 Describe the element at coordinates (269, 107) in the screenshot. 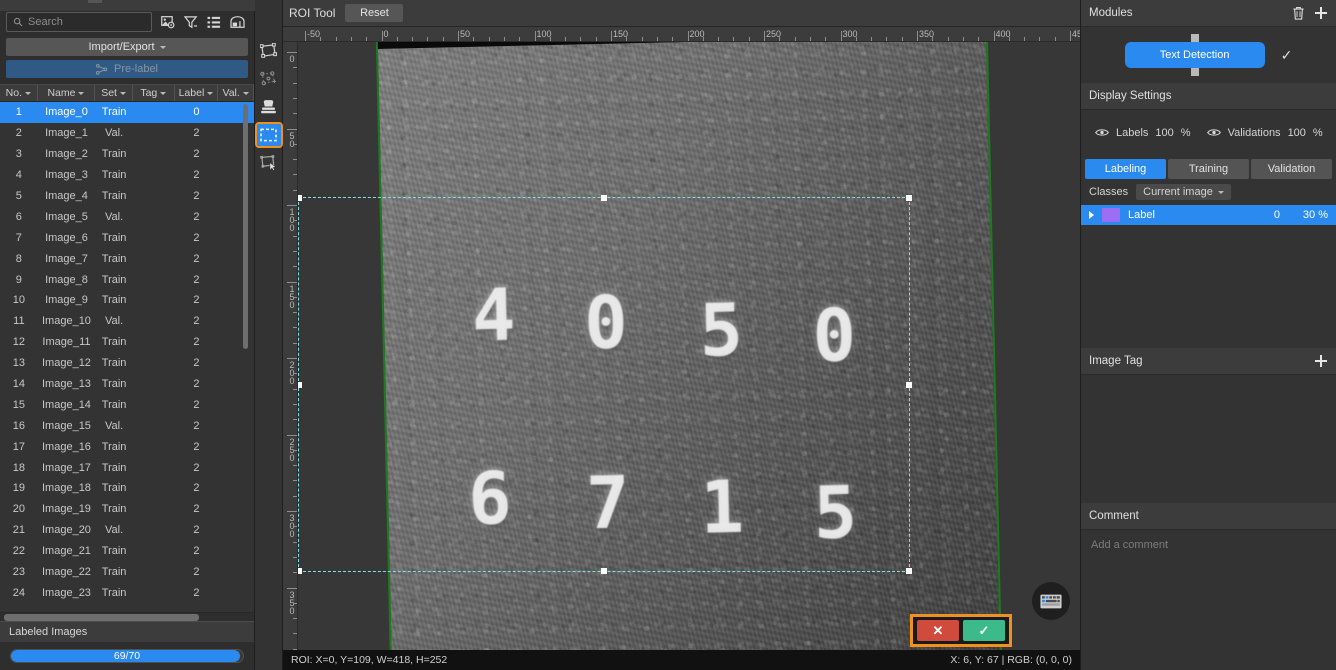

I see `stamp-icon` at that location.